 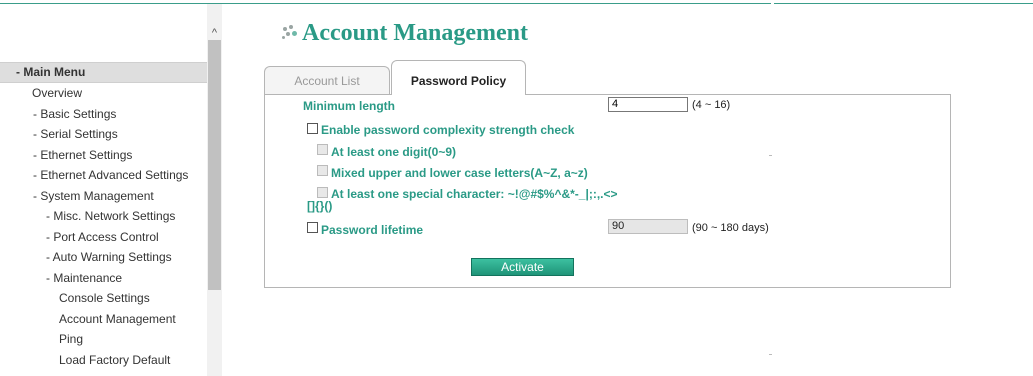 I want to click on menu-item-ethernet-settings: - Ethernet Settings, so click(x=103, y=155).